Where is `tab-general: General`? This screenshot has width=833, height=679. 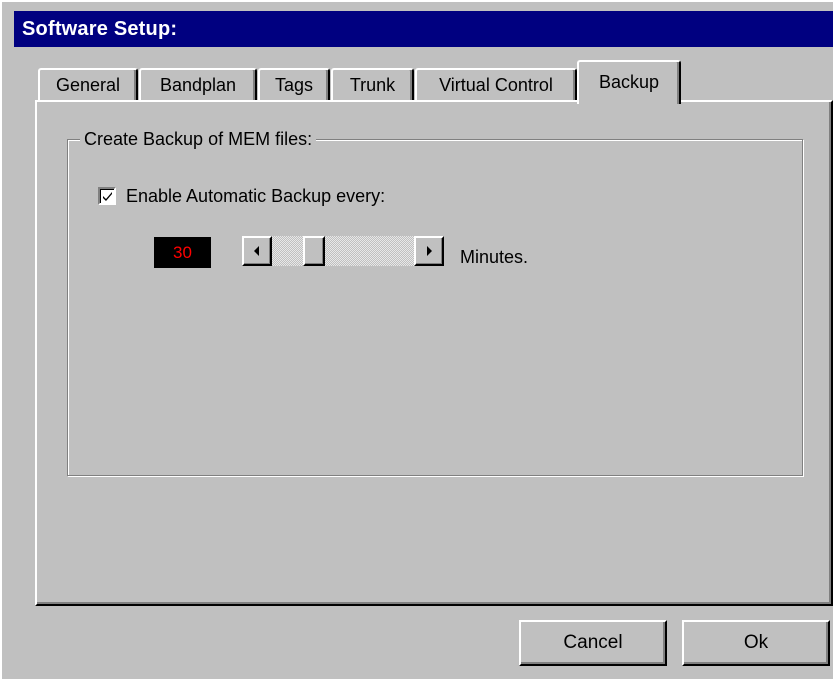
tab-general: General is located at coordinates (88, 85).